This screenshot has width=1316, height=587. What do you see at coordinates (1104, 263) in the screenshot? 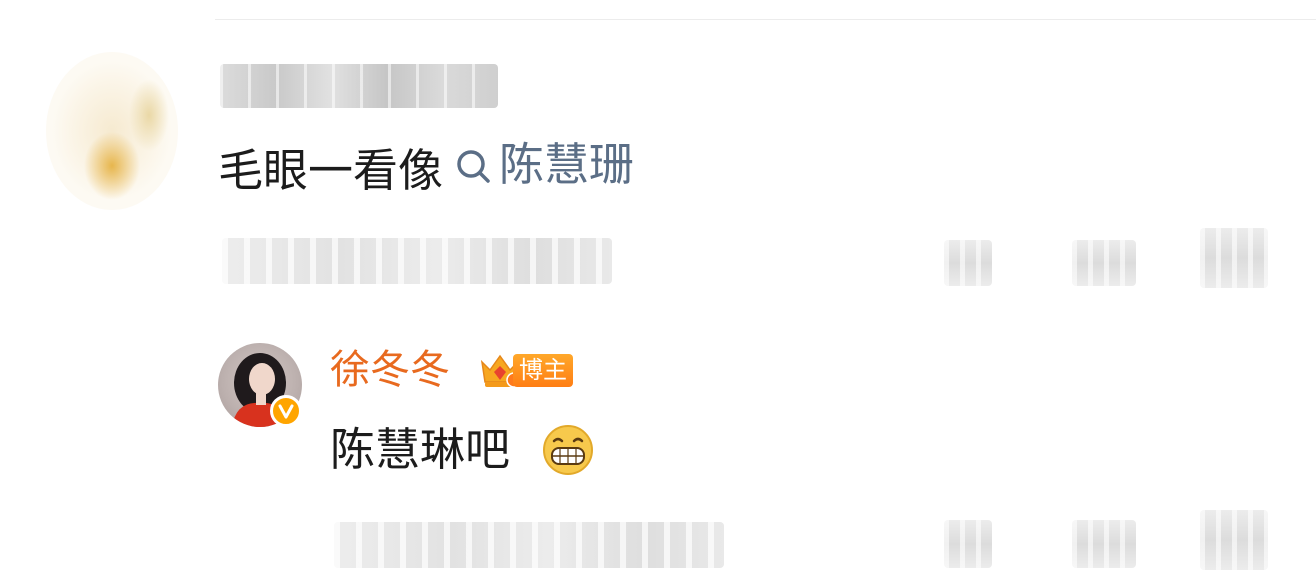
I see `reply-action-redacted` at bounding box center [1104, 263].